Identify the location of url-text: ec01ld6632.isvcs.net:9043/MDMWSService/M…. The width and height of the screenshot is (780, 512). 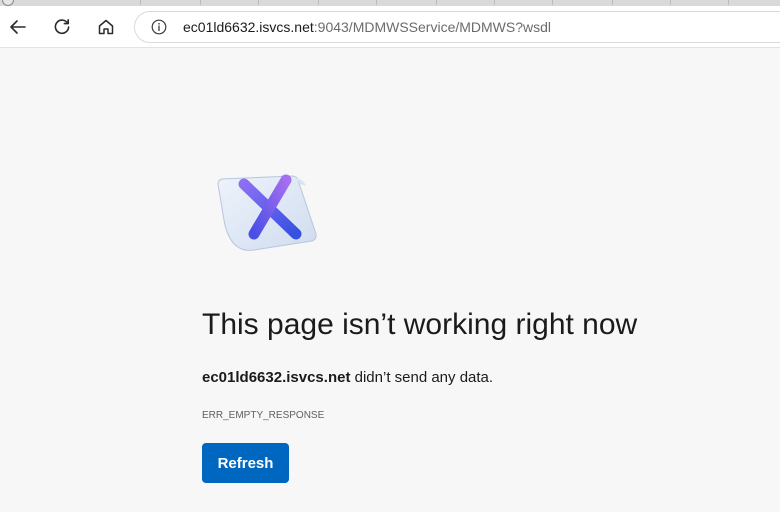
(367, 27).